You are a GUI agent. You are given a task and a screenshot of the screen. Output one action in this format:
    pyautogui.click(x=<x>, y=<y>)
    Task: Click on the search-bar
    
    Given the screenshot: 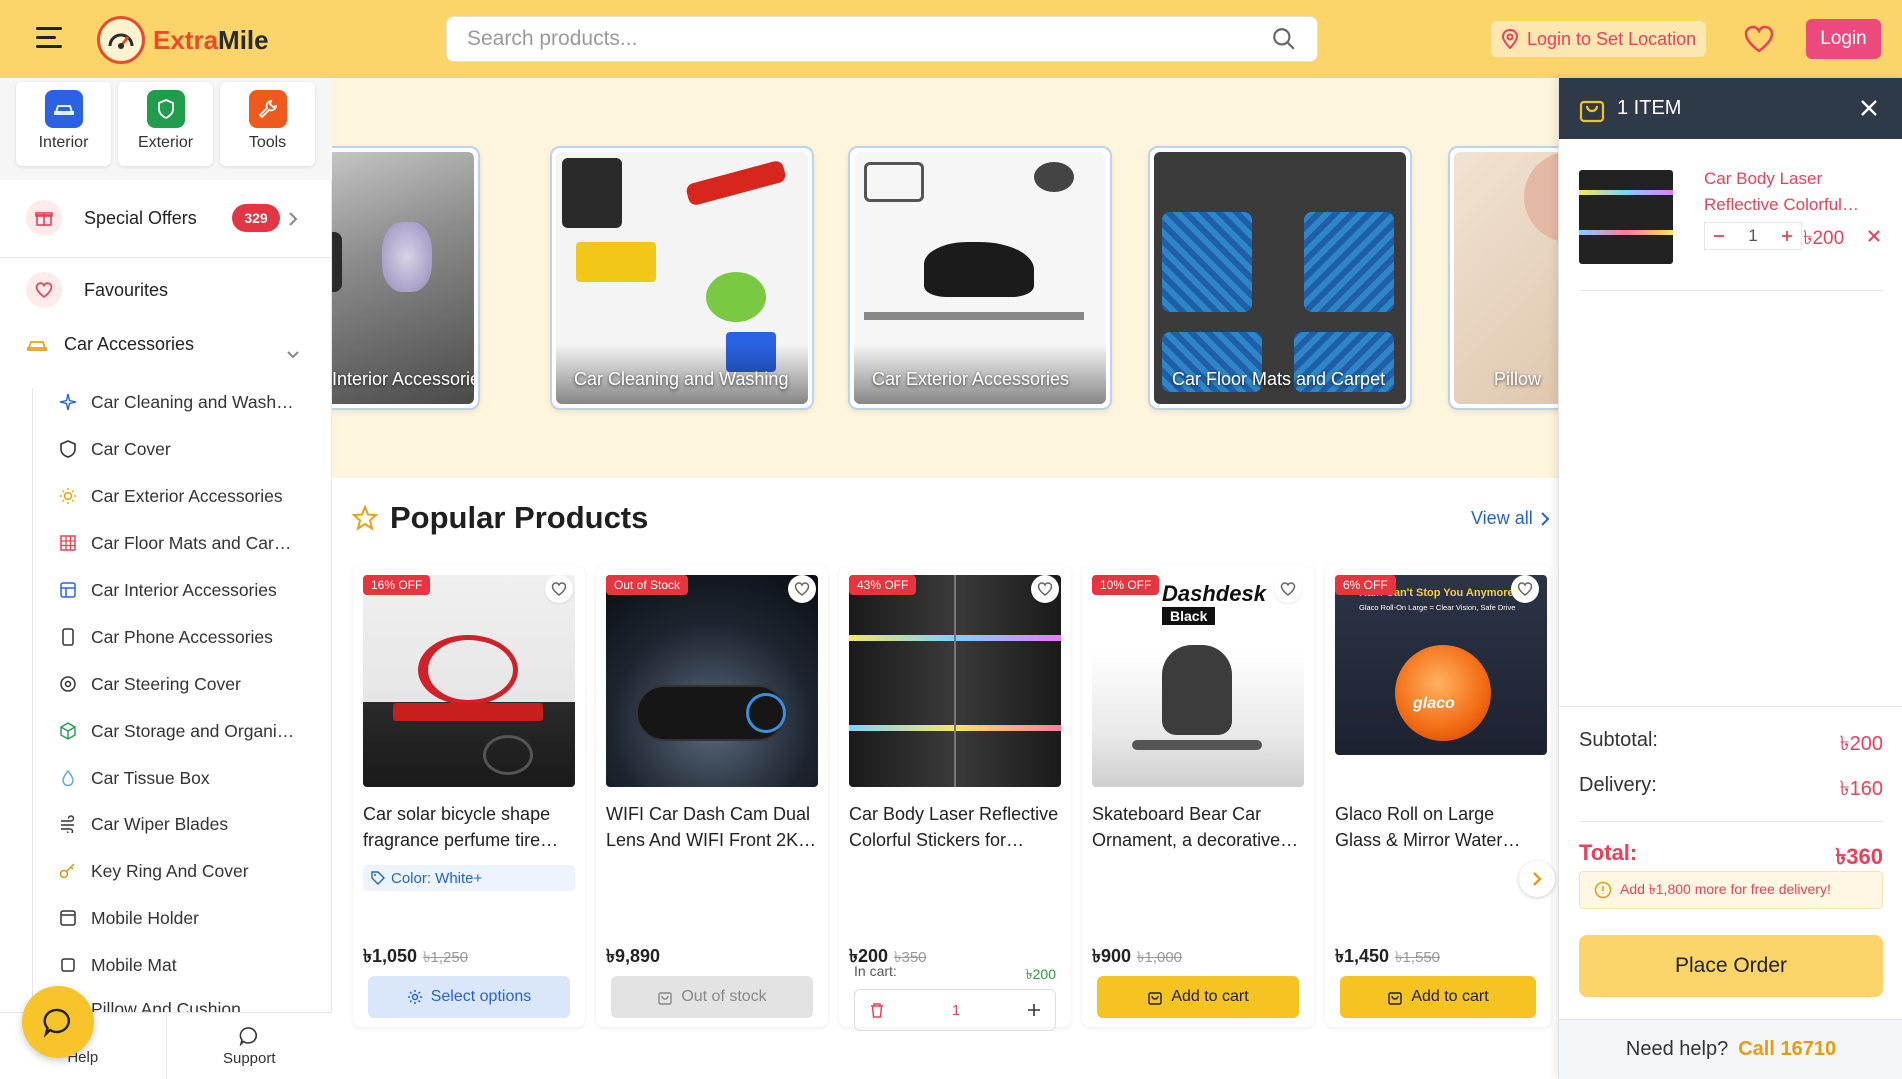 What is the action you would take?
    pyautogui.click(x=882, y=39)
    